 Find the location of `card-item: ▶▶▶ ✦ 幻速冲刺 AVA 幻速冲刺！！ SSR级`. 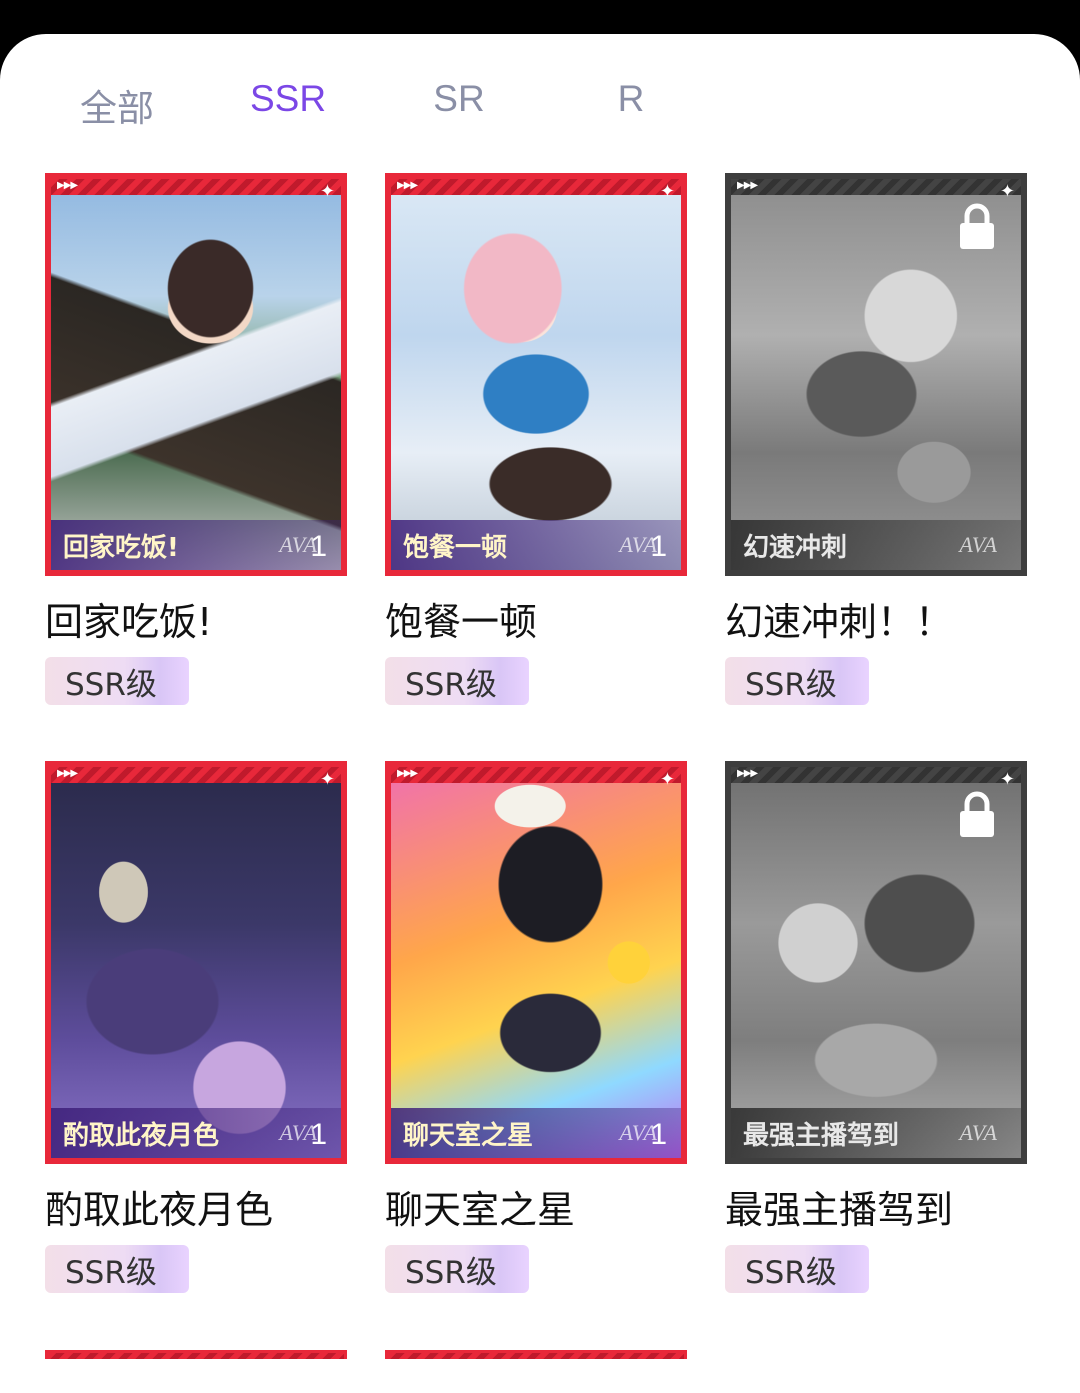

card-item: ▶▶▶ ✦ 幻速冲刺 AVA 幻速冲刺！！ SSR级 is located at coordinates (876, 443).